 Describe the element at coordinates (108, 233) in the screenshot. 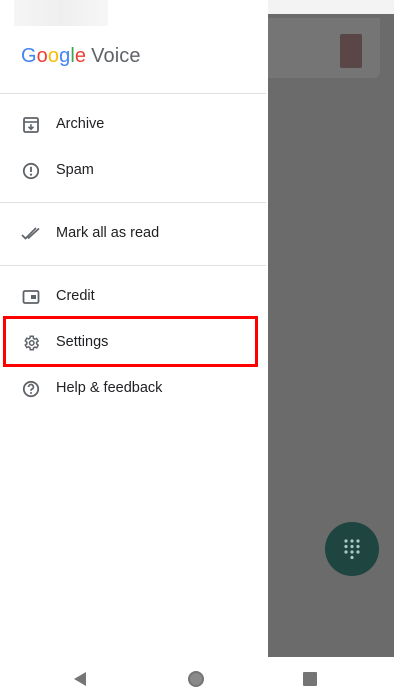

I see `drawer-item-label: Mark all as read` at that location.